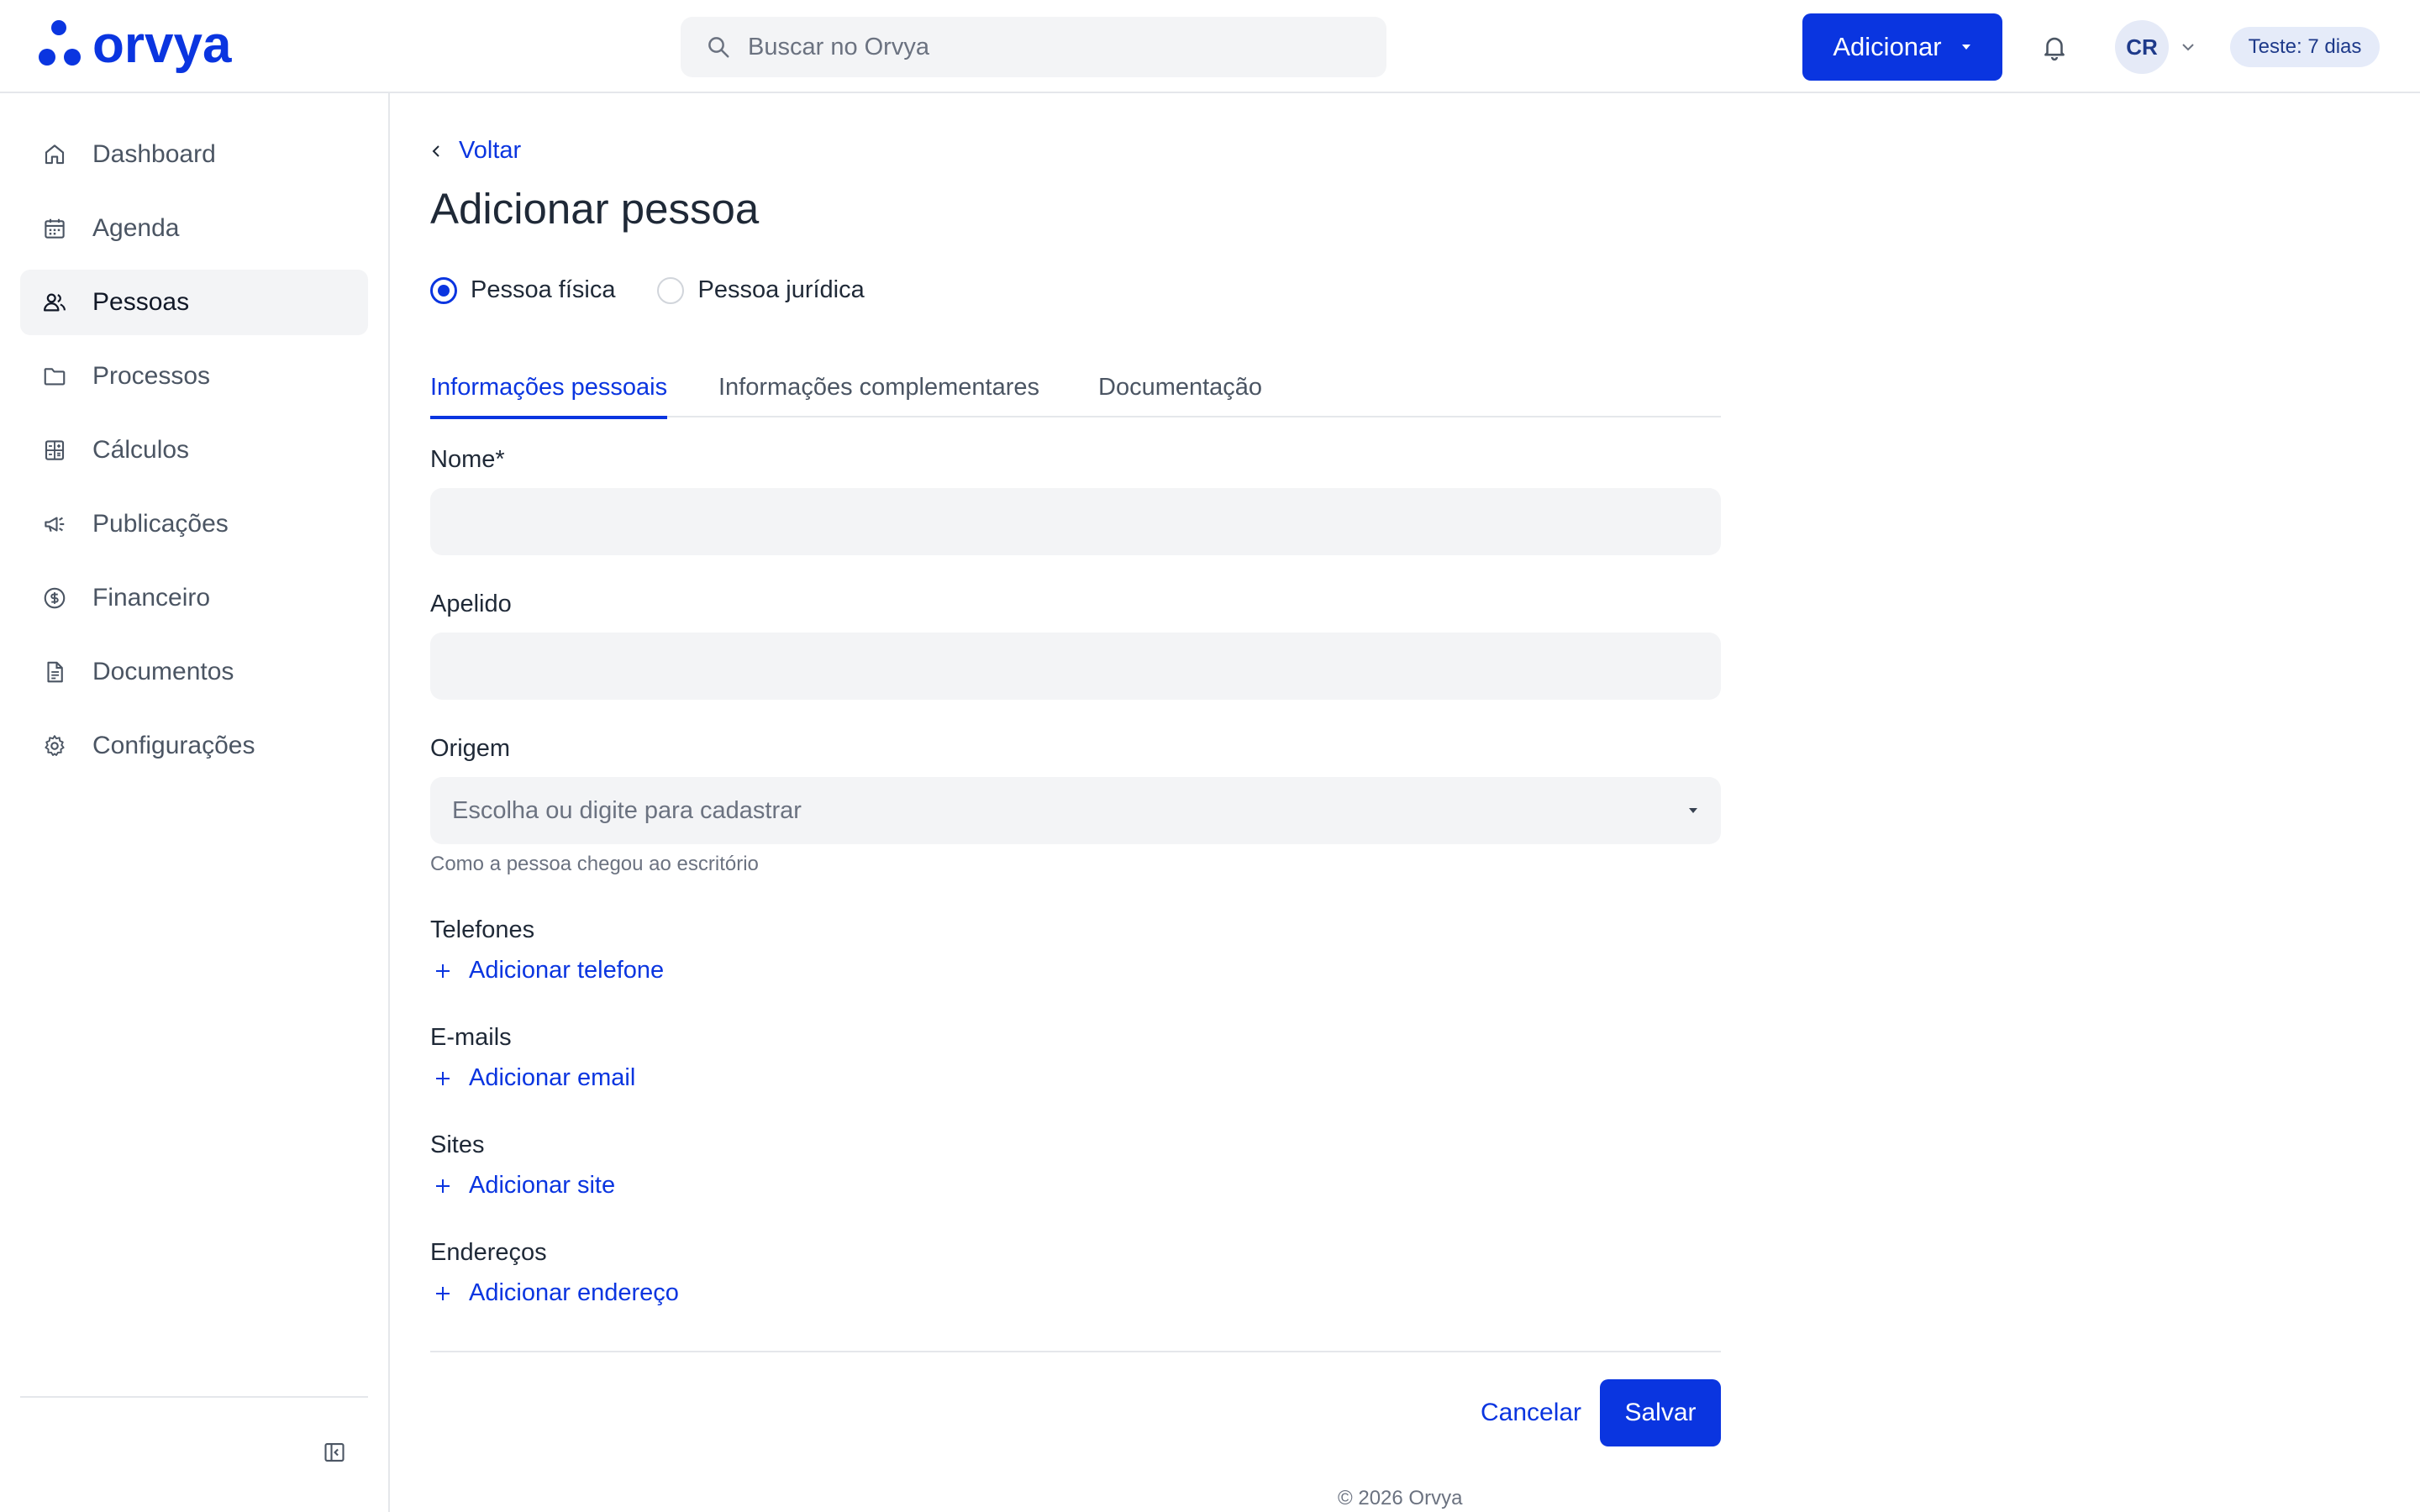 Image resolution: width=2420 pixels, height=1512 pixels. What do you see at coordinates (467, 459) in the screenshot?
I see `name-label: Nome*` at bounding box center [467, 459].